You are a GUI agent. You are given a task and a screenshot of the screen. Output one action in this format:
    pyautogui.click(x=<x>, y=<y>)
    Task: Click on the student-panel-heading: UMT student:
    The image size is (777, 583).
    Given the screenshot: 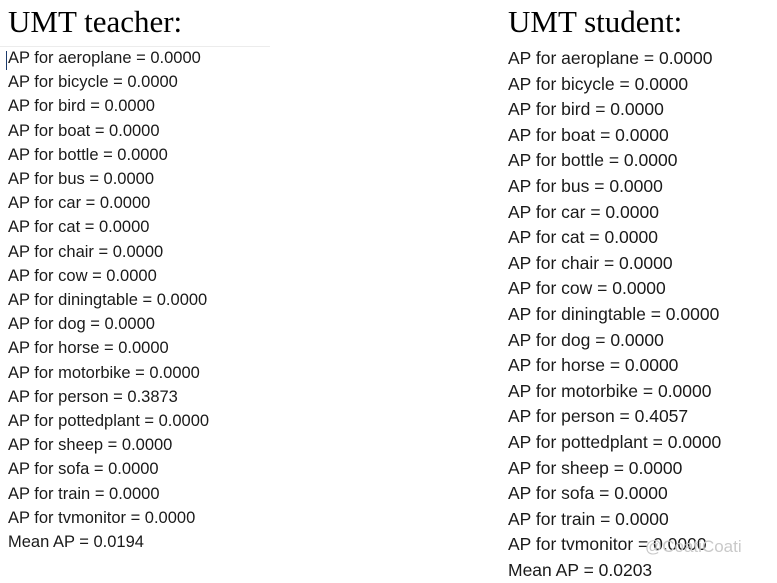 What is the action you would take?
    pyautogui.click(x=595, y=21)
    